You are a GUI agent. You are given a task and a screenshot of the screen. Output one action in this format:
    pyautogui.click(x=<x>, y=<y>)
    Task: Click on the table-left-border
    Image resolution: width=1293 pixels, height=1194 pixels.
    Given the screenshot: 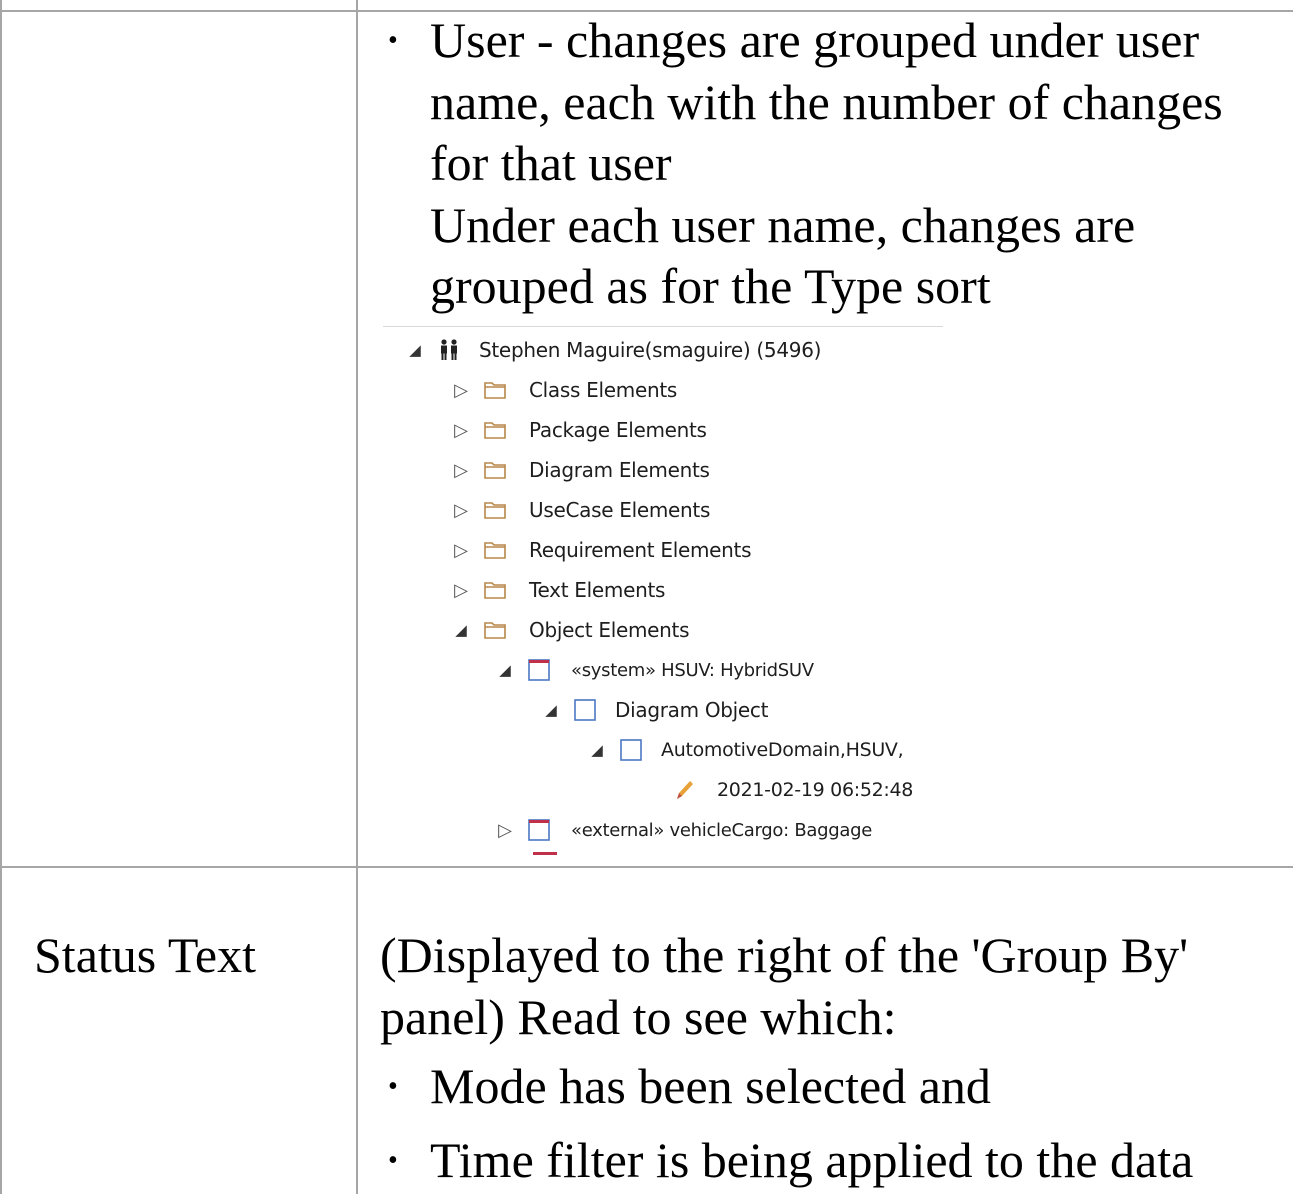 What is the action you would take?
    pyautogui.click(x=1, y=597)
    